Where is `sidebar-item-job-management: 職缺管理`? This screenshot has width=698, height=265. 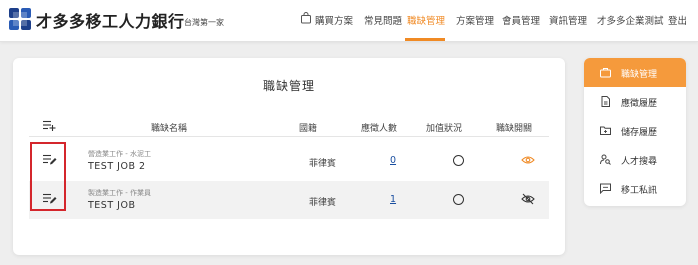
sidebar-item-job-management: 職缺管理 is located at coordinates (635, 72).